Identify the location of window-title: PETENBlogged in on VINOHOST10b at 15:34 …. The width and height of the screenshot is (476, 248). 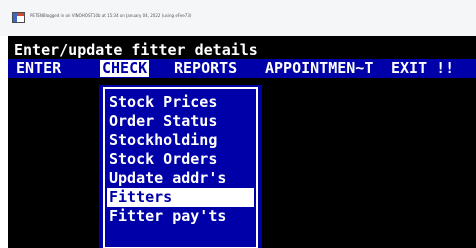
(111, 15).